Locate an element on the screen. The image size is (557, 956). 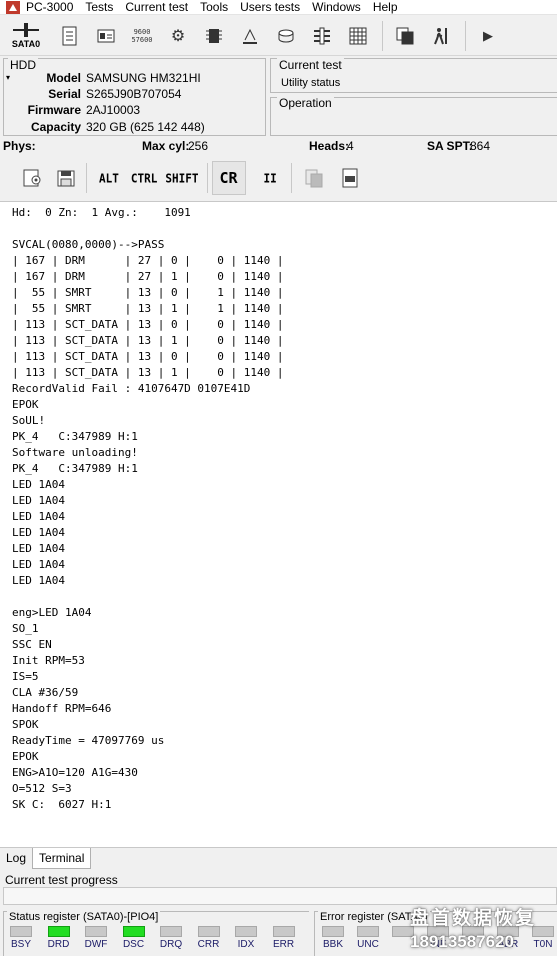
terminal-line: | 55 | SMRT | 13 | 0 | 1 | 1140 | is located at coordinates (148, 292).